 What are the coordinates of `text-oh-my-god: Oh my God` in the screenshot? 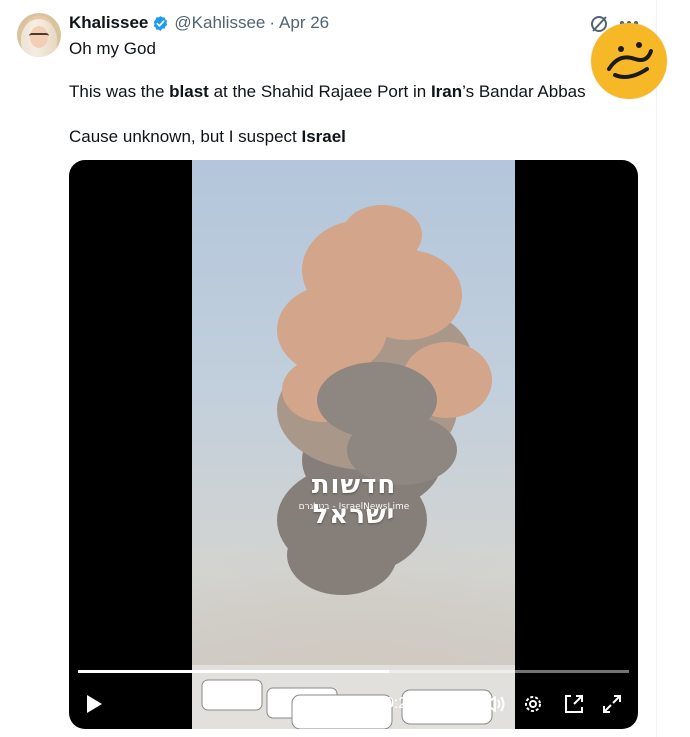 It's located at (112, 48).